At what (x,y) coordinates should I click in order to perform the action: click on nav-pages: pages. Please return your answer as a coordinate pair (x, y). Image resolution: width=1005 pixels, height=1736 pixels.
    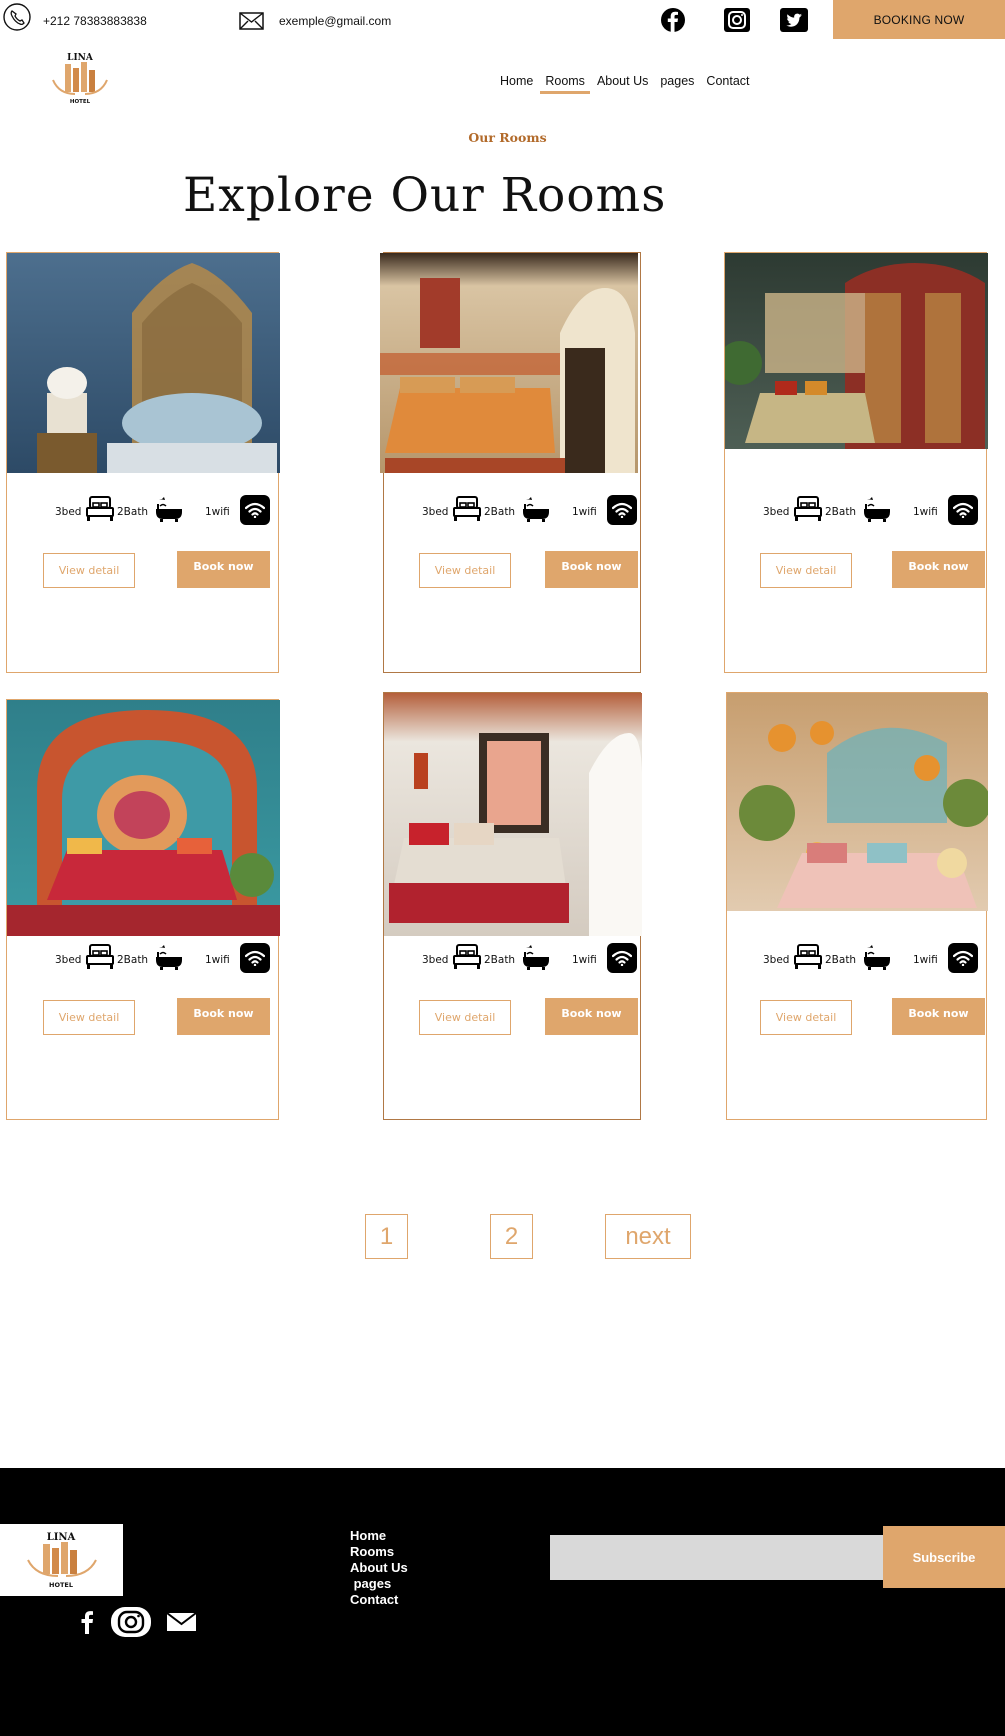
    Looking at the image, I should click on (677, 81).